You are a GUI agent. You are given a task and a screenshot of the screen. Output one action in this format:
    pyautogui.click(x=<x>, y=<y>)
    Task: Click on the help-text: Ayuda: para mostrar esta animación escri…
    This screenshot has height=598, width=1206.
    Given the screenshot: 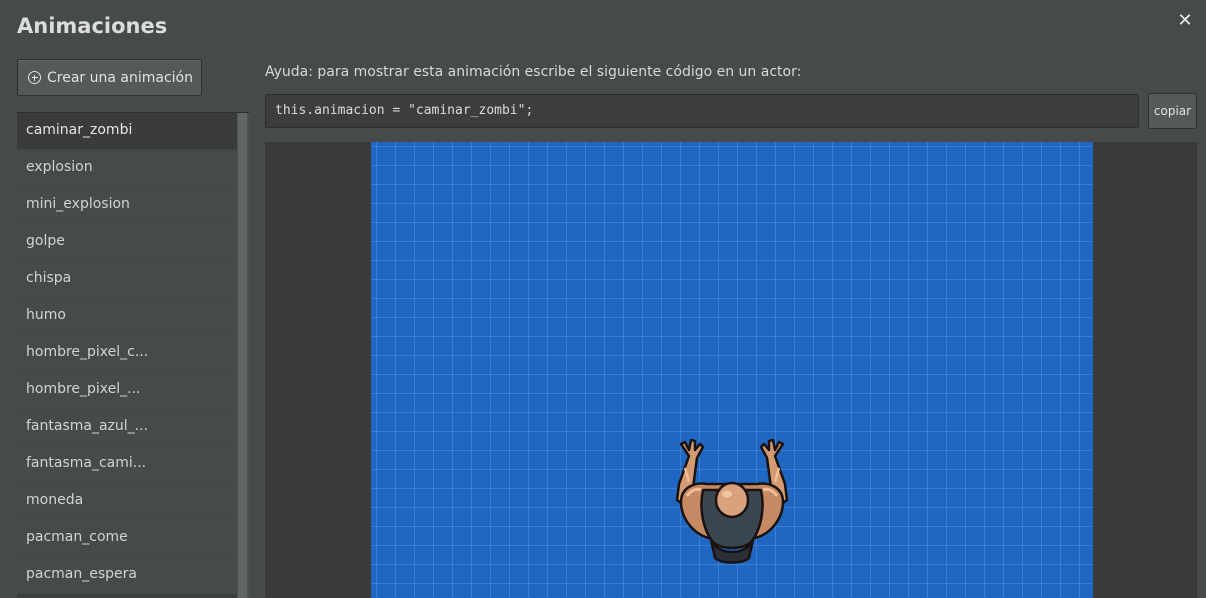 What is the action you would take?
    pyautogui.click(x=533, y=72)
    